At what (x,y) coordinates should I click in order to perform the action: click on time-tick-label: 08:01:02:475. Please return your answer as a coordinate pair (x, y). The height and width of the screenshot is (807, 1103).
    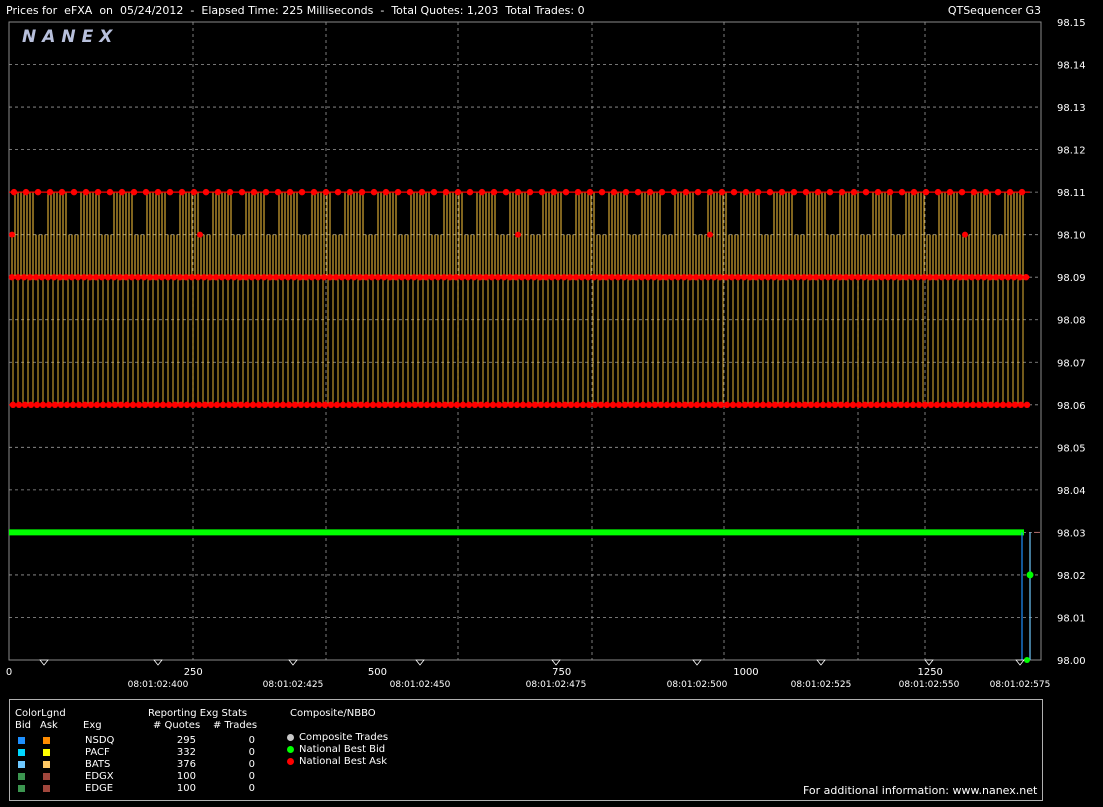
    Looking at the image, I should click on (556, 685).